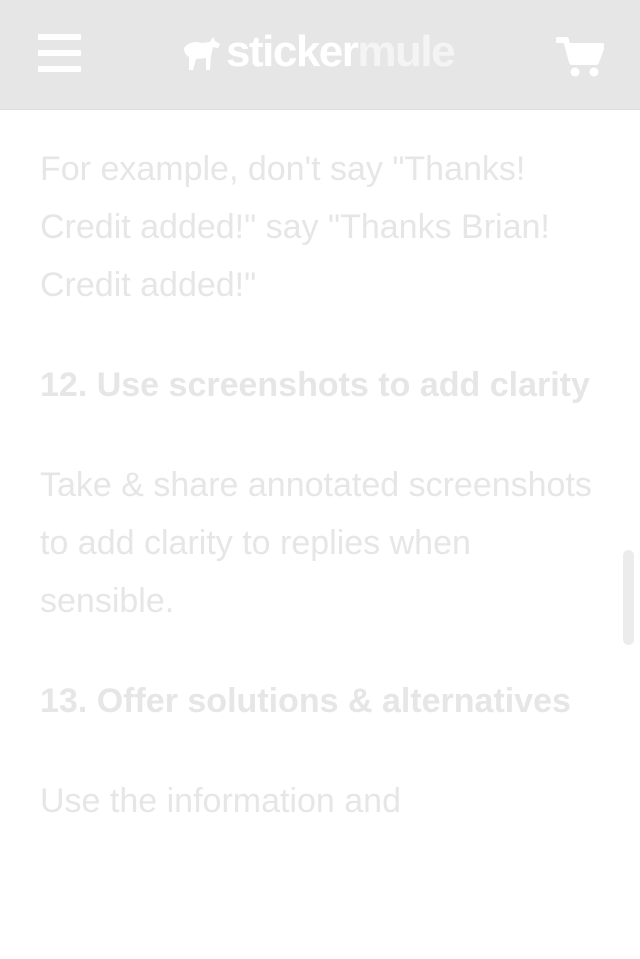 The width and height of the screenshot is (640, 959). Describe the element at coordinates (60, 53) in the screenshot. I see `hamburger-menu-icon` at that location.